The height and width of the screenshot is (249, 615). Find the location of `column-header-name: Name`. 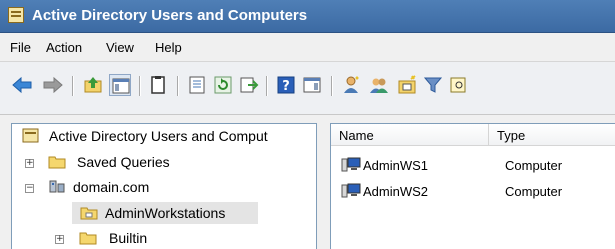

column-header-name: Name is located at coordinates (410, 135).